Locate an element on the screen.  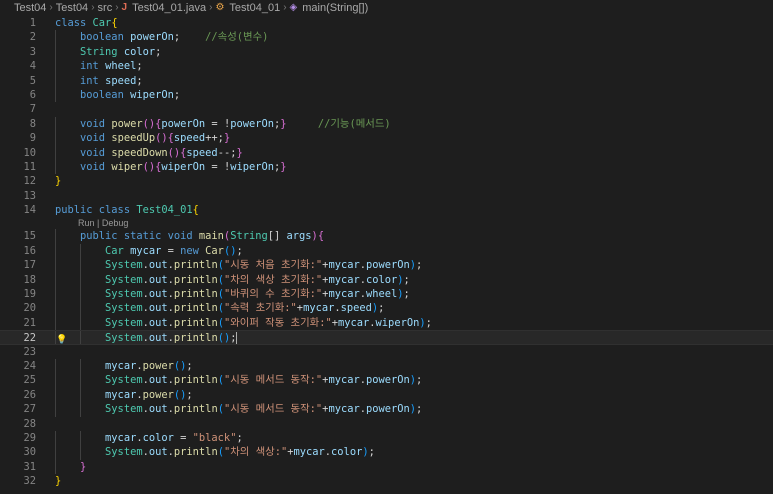
java-file-icon: J is located at coordinates (124, 7).